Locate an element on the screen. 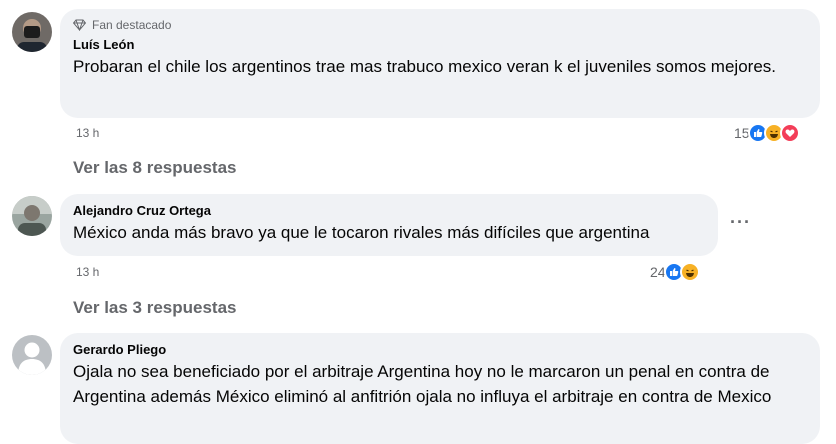 This screenshot has height=444, width=836. badge-label: Fan destacado is located at coordinates (132, 25).